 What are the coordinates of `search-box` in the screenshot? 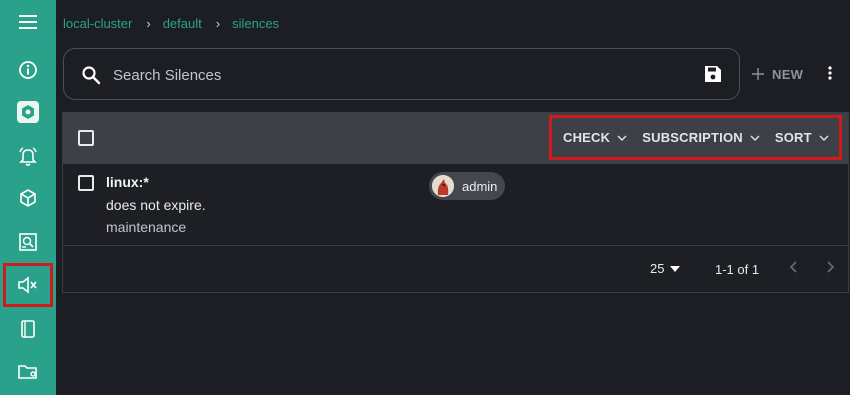 It's located at (401, 74).